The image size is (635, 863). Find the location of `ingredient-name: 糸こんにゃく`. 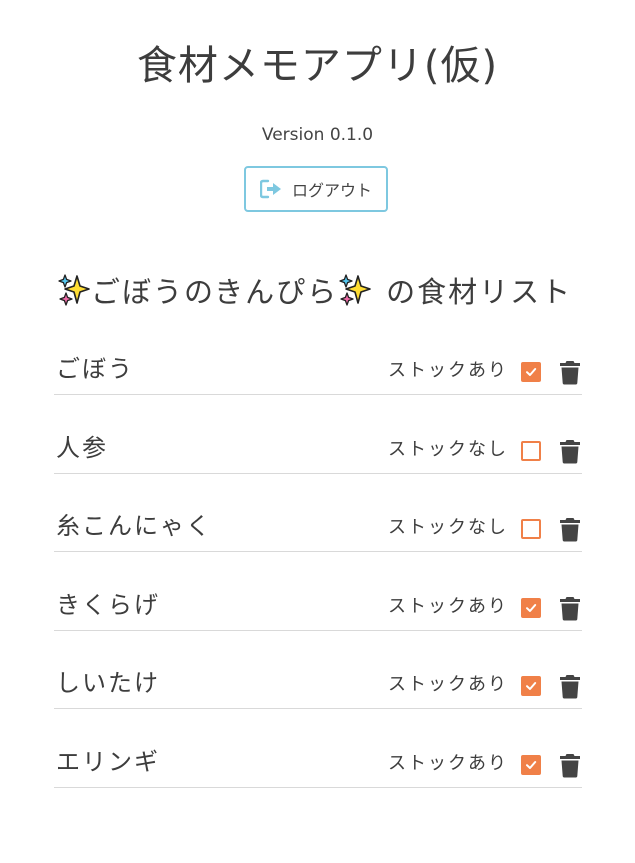

ingredient-name: 糸こんにゃく is located at coordinates (134, 526).